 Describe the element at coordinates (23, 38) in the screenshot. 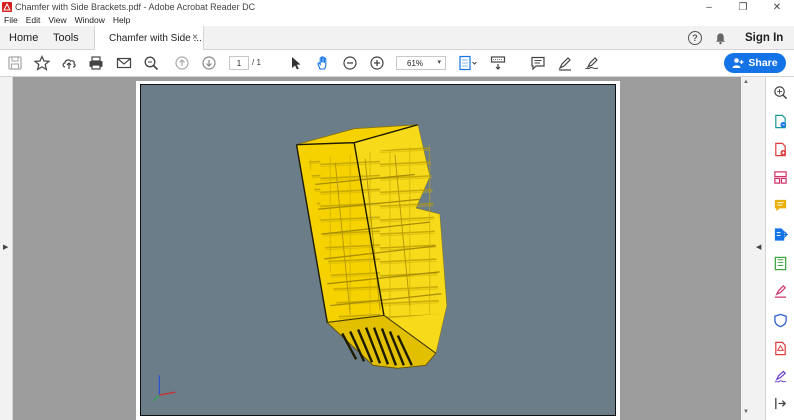

I see `tab-home: Home` at that location.